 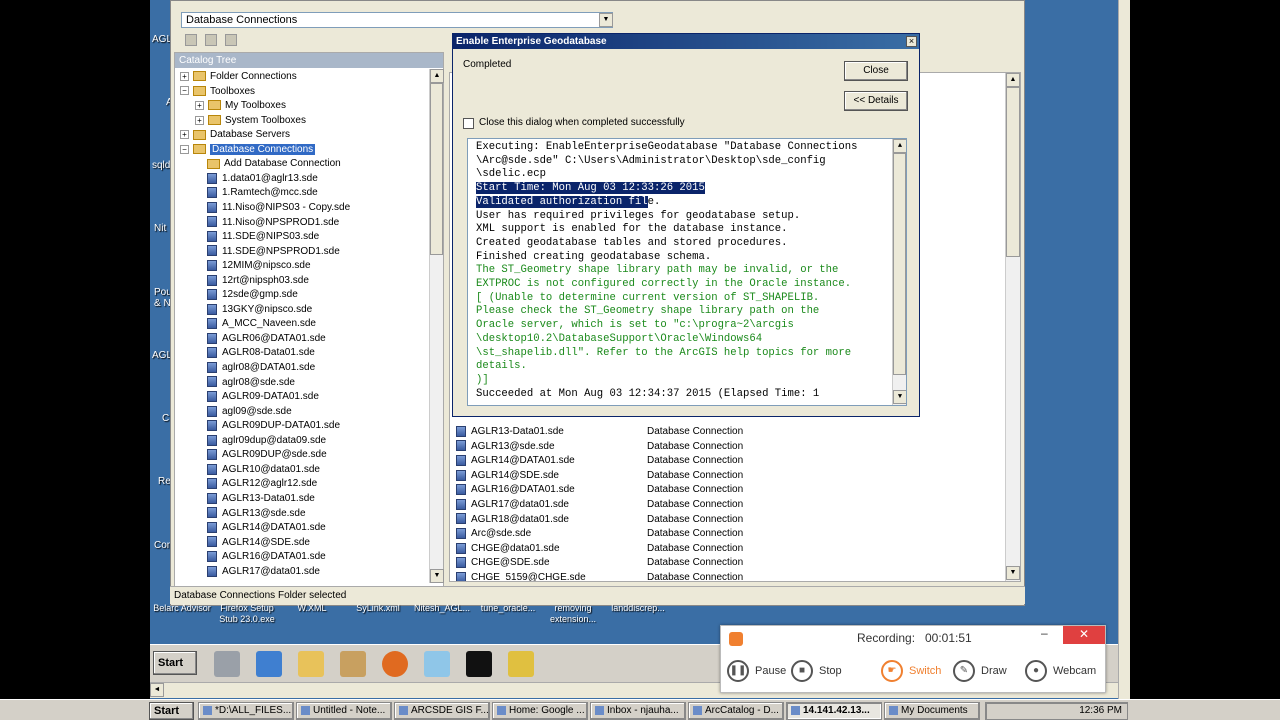 What do you see at coordinates (261, 324) in the screenshot?
I see `tree-node: A_MCC_Naveen.sde` at bounding box center [261, 324].